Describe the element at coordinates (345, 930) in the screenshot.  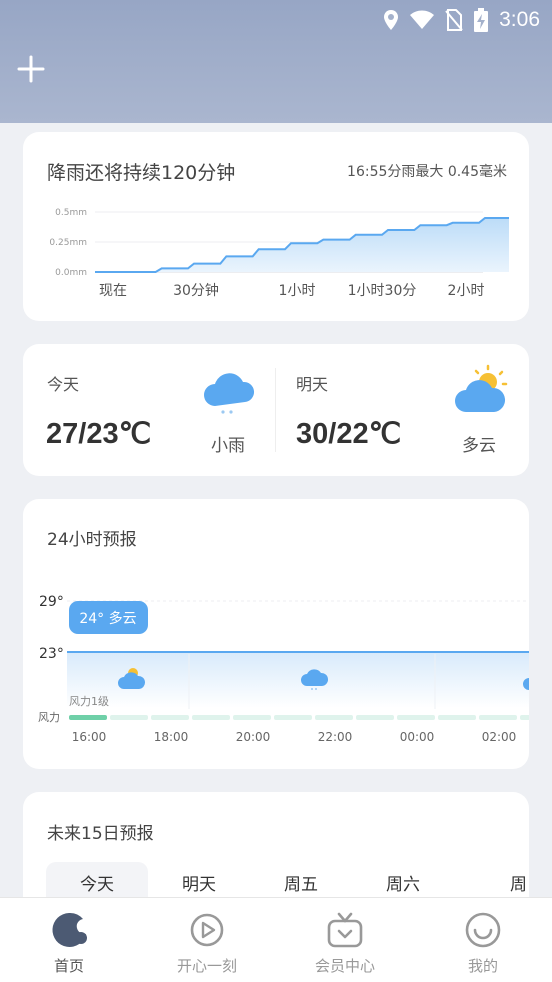
I see `tv-icon` at that location.